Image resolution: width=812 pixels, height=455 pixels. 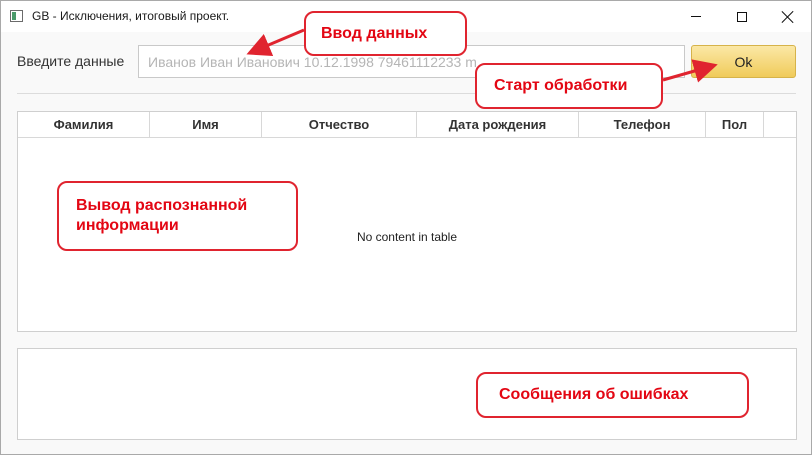 What do you see at coordinates (206, 124) in the screenshot?
I see `column-header-name: Имя` at bounding box center [206, 124].